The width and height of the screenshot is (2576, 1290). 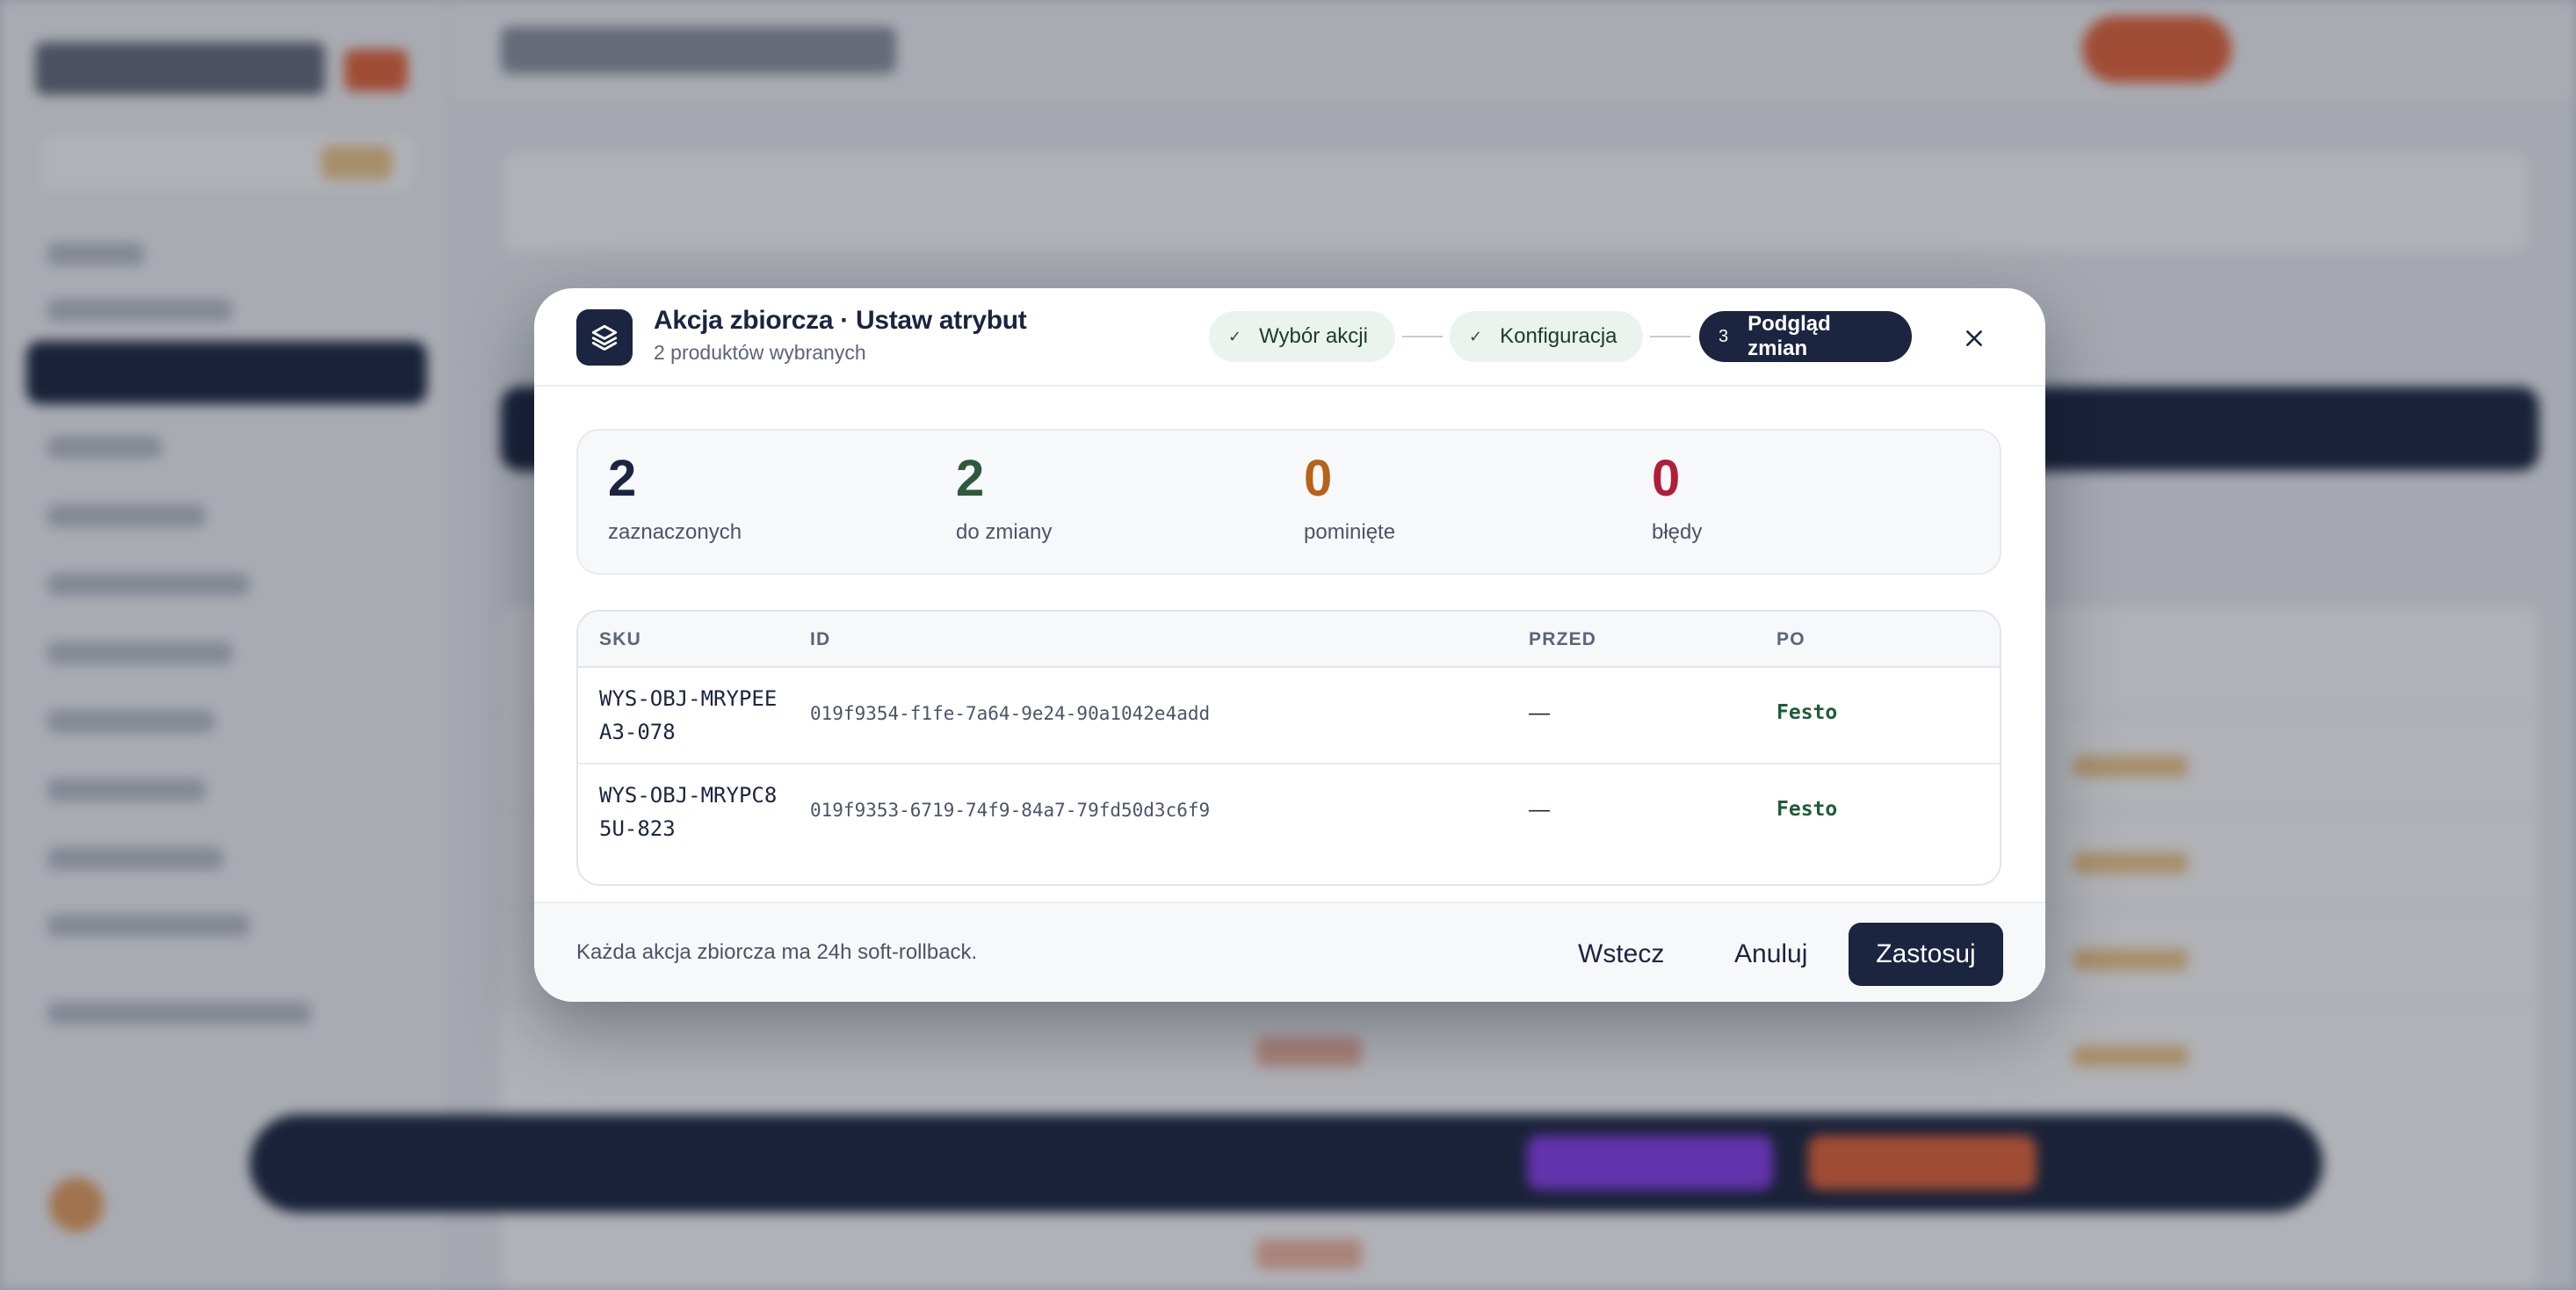 What do you see at coordinates (1558, 336) in the screenshot?
I see `step-label: Konfiguracja` at bounding box center [1558, 336].